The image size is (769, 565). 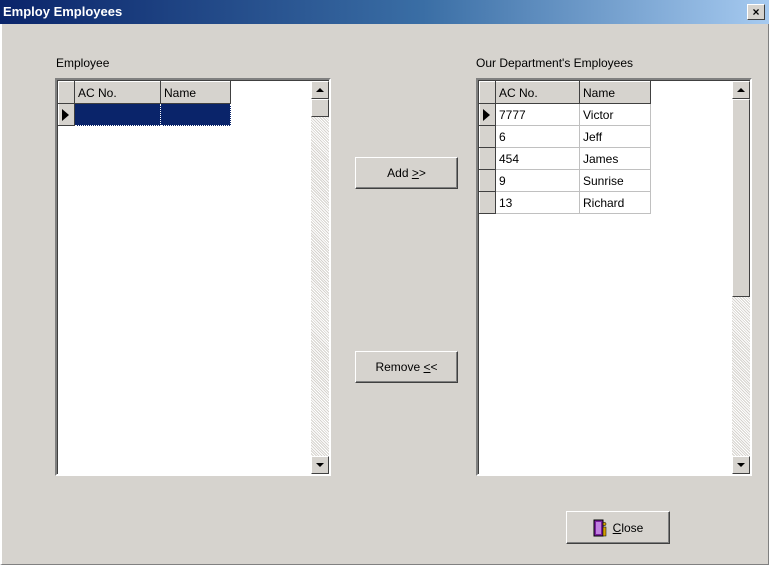 I want to click on window-title: Employ Employees, so click(x=63, y=11).